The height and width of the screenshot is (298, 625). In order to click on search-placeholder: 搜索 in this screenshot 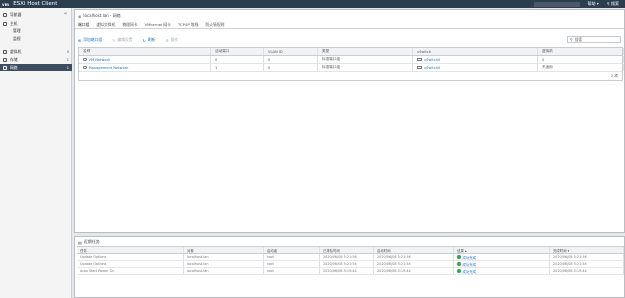, I will do `click(578, 39)`.